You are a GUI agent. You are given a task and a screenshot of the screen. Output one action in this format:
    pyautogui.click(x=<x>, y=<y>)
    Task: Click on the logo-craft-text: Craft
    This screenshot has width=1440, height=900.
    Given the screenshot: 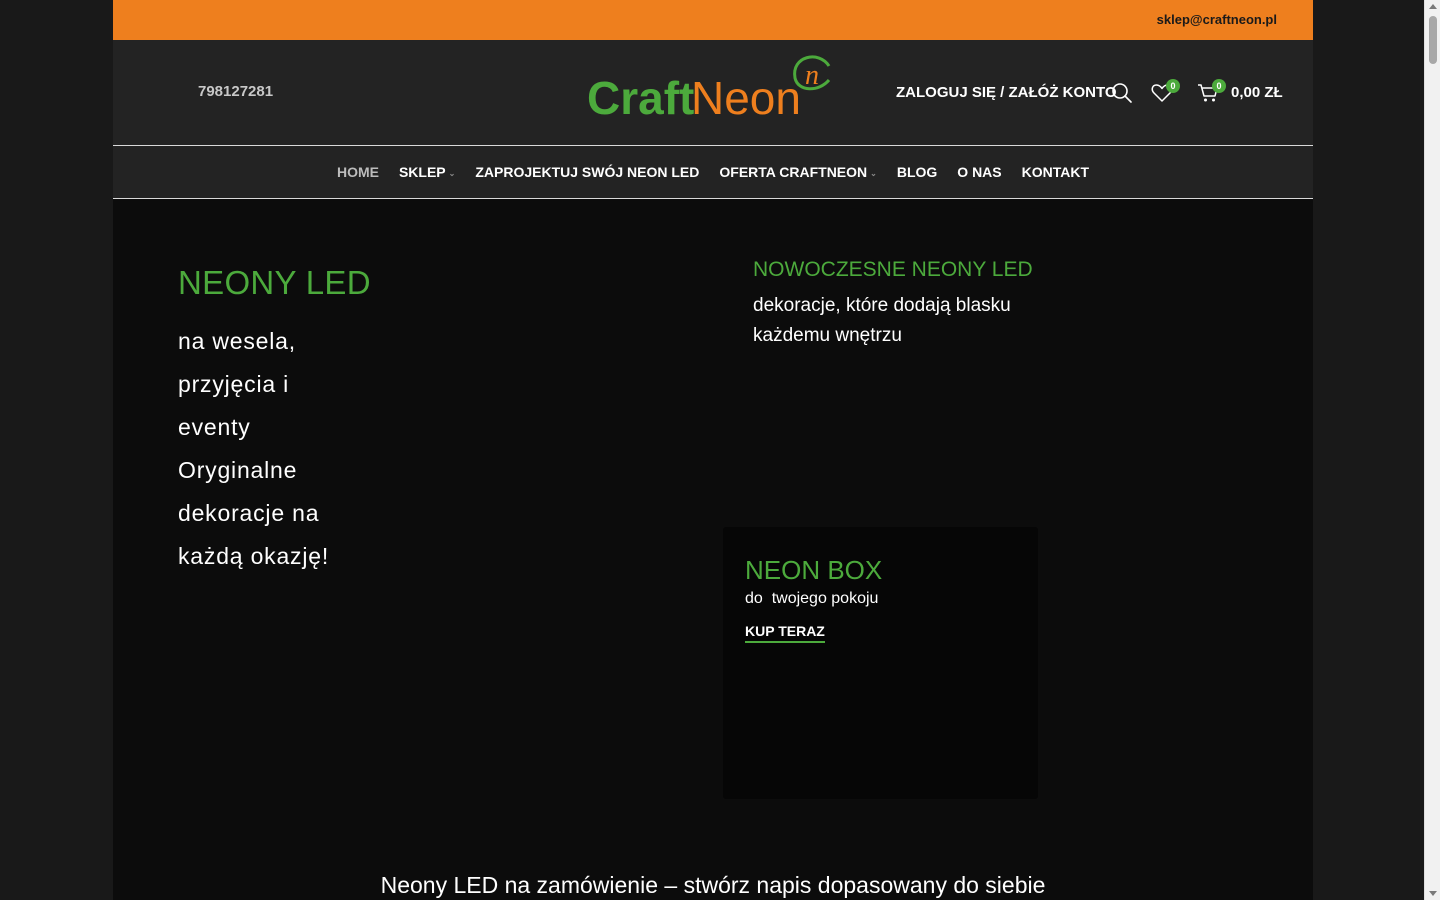 What is the action you would take?
    pyautogui.click(x=640, y=98)
    